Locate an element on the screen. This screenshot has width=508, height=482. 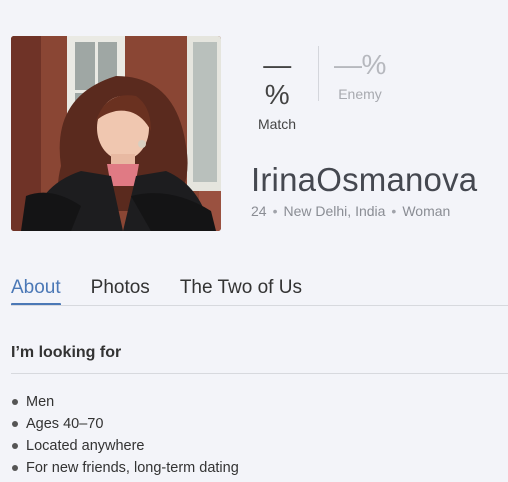
looking-for-title: I’m looking for is located at coordinates (66, 352).